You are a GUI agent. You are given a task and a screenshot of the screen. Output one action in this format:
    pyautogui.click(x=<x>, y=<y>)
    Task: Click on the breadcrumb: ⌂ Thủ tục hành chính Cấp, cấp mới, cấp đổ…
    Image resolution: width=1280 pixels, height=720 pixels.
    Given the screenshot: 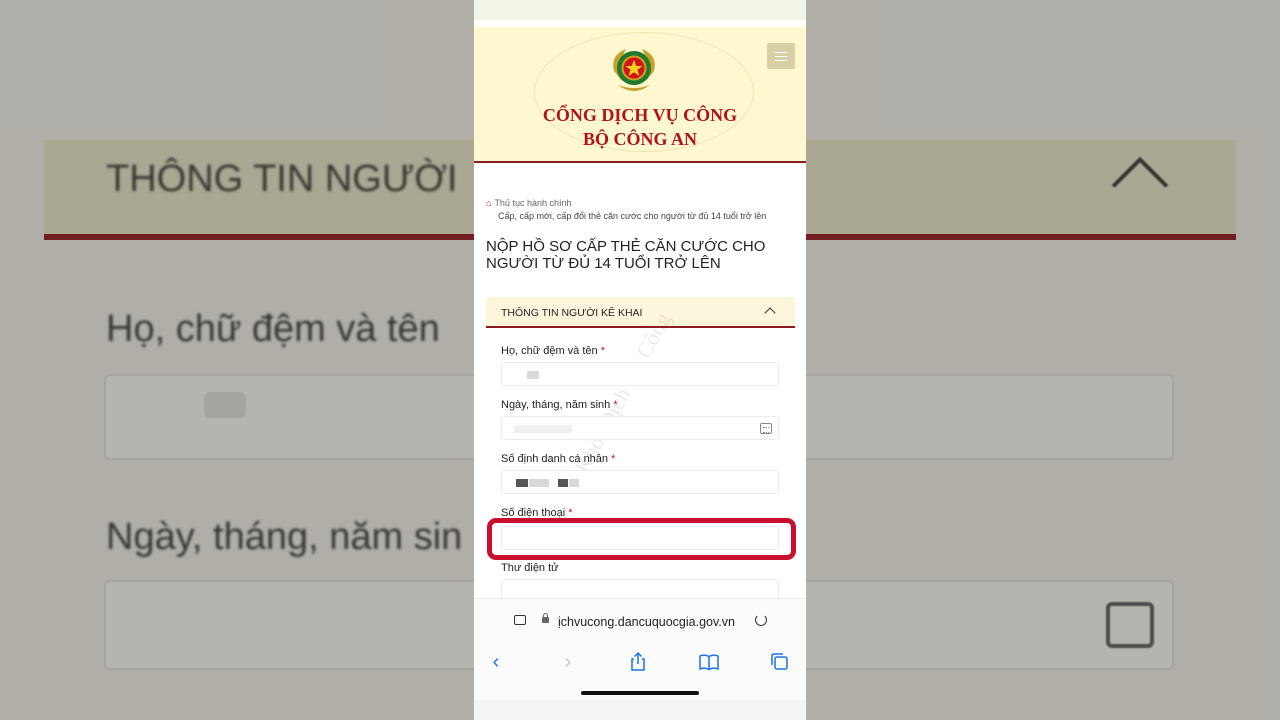 What is the action you would take?
    pyautogui.click(x=641, y=210)
    